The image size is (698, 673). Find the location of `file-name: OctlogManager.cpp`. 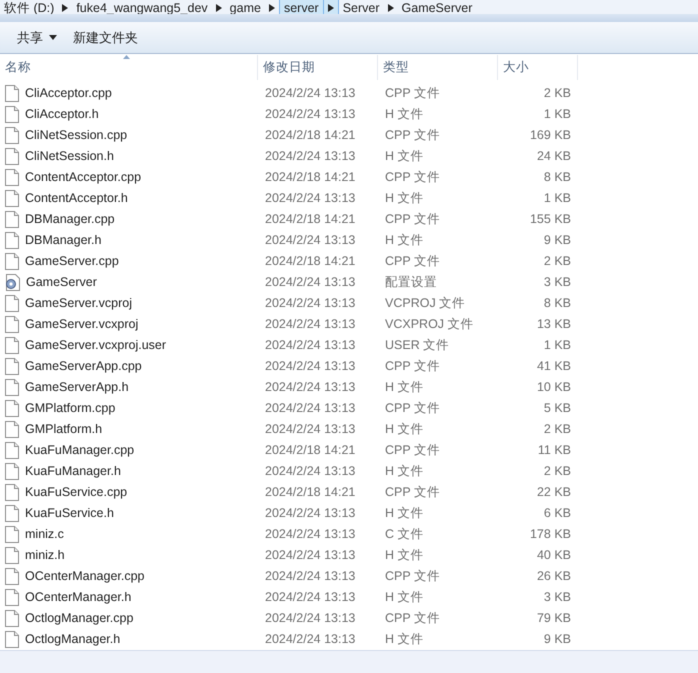

file-name: OctlogManager.cpp is located at coordinates (79, 618).